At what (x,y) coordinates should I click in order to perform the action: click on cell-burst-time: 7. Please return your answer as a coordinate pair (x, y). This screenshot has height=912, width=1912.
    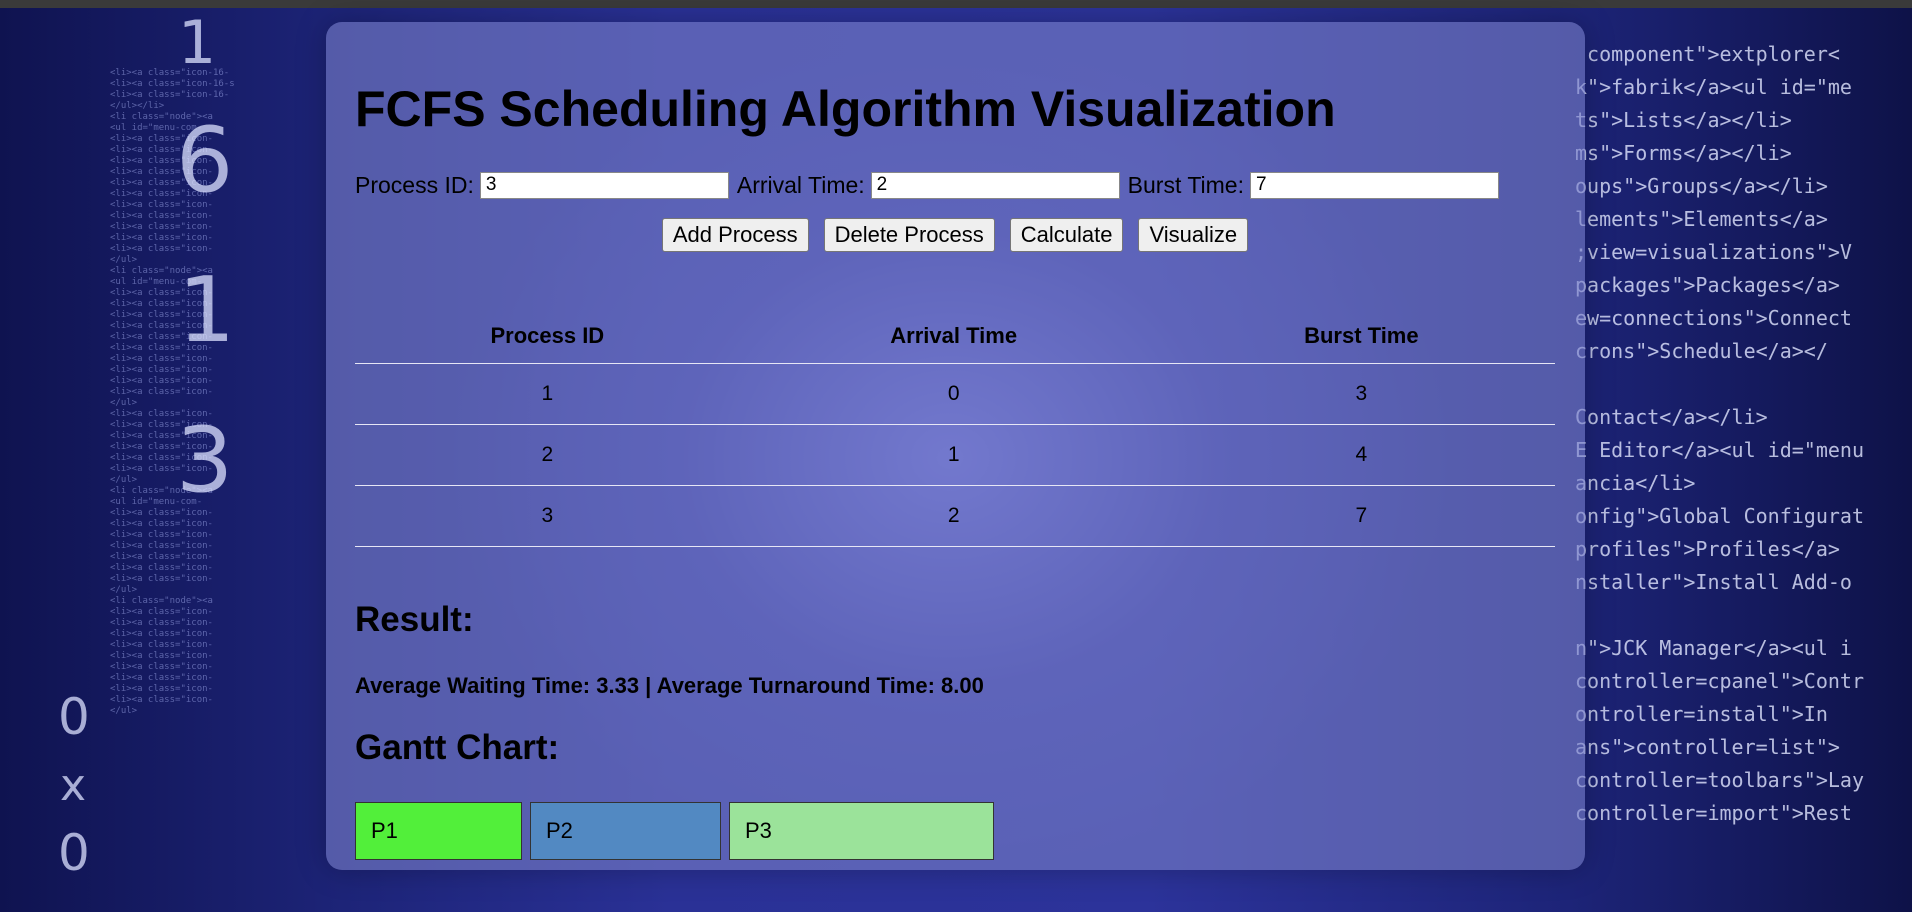
    Looking at the image, I should click on (1361, 516).